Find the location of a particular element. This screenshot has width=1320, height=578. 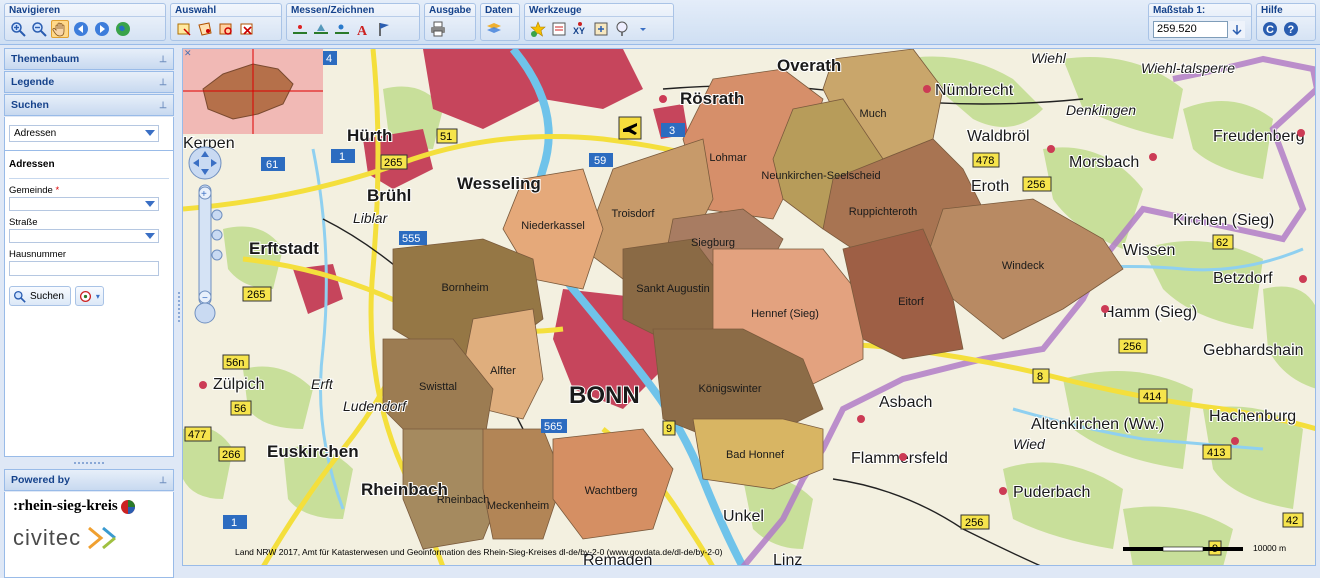

zoom-out-icon is located at coordinates (39, 29).